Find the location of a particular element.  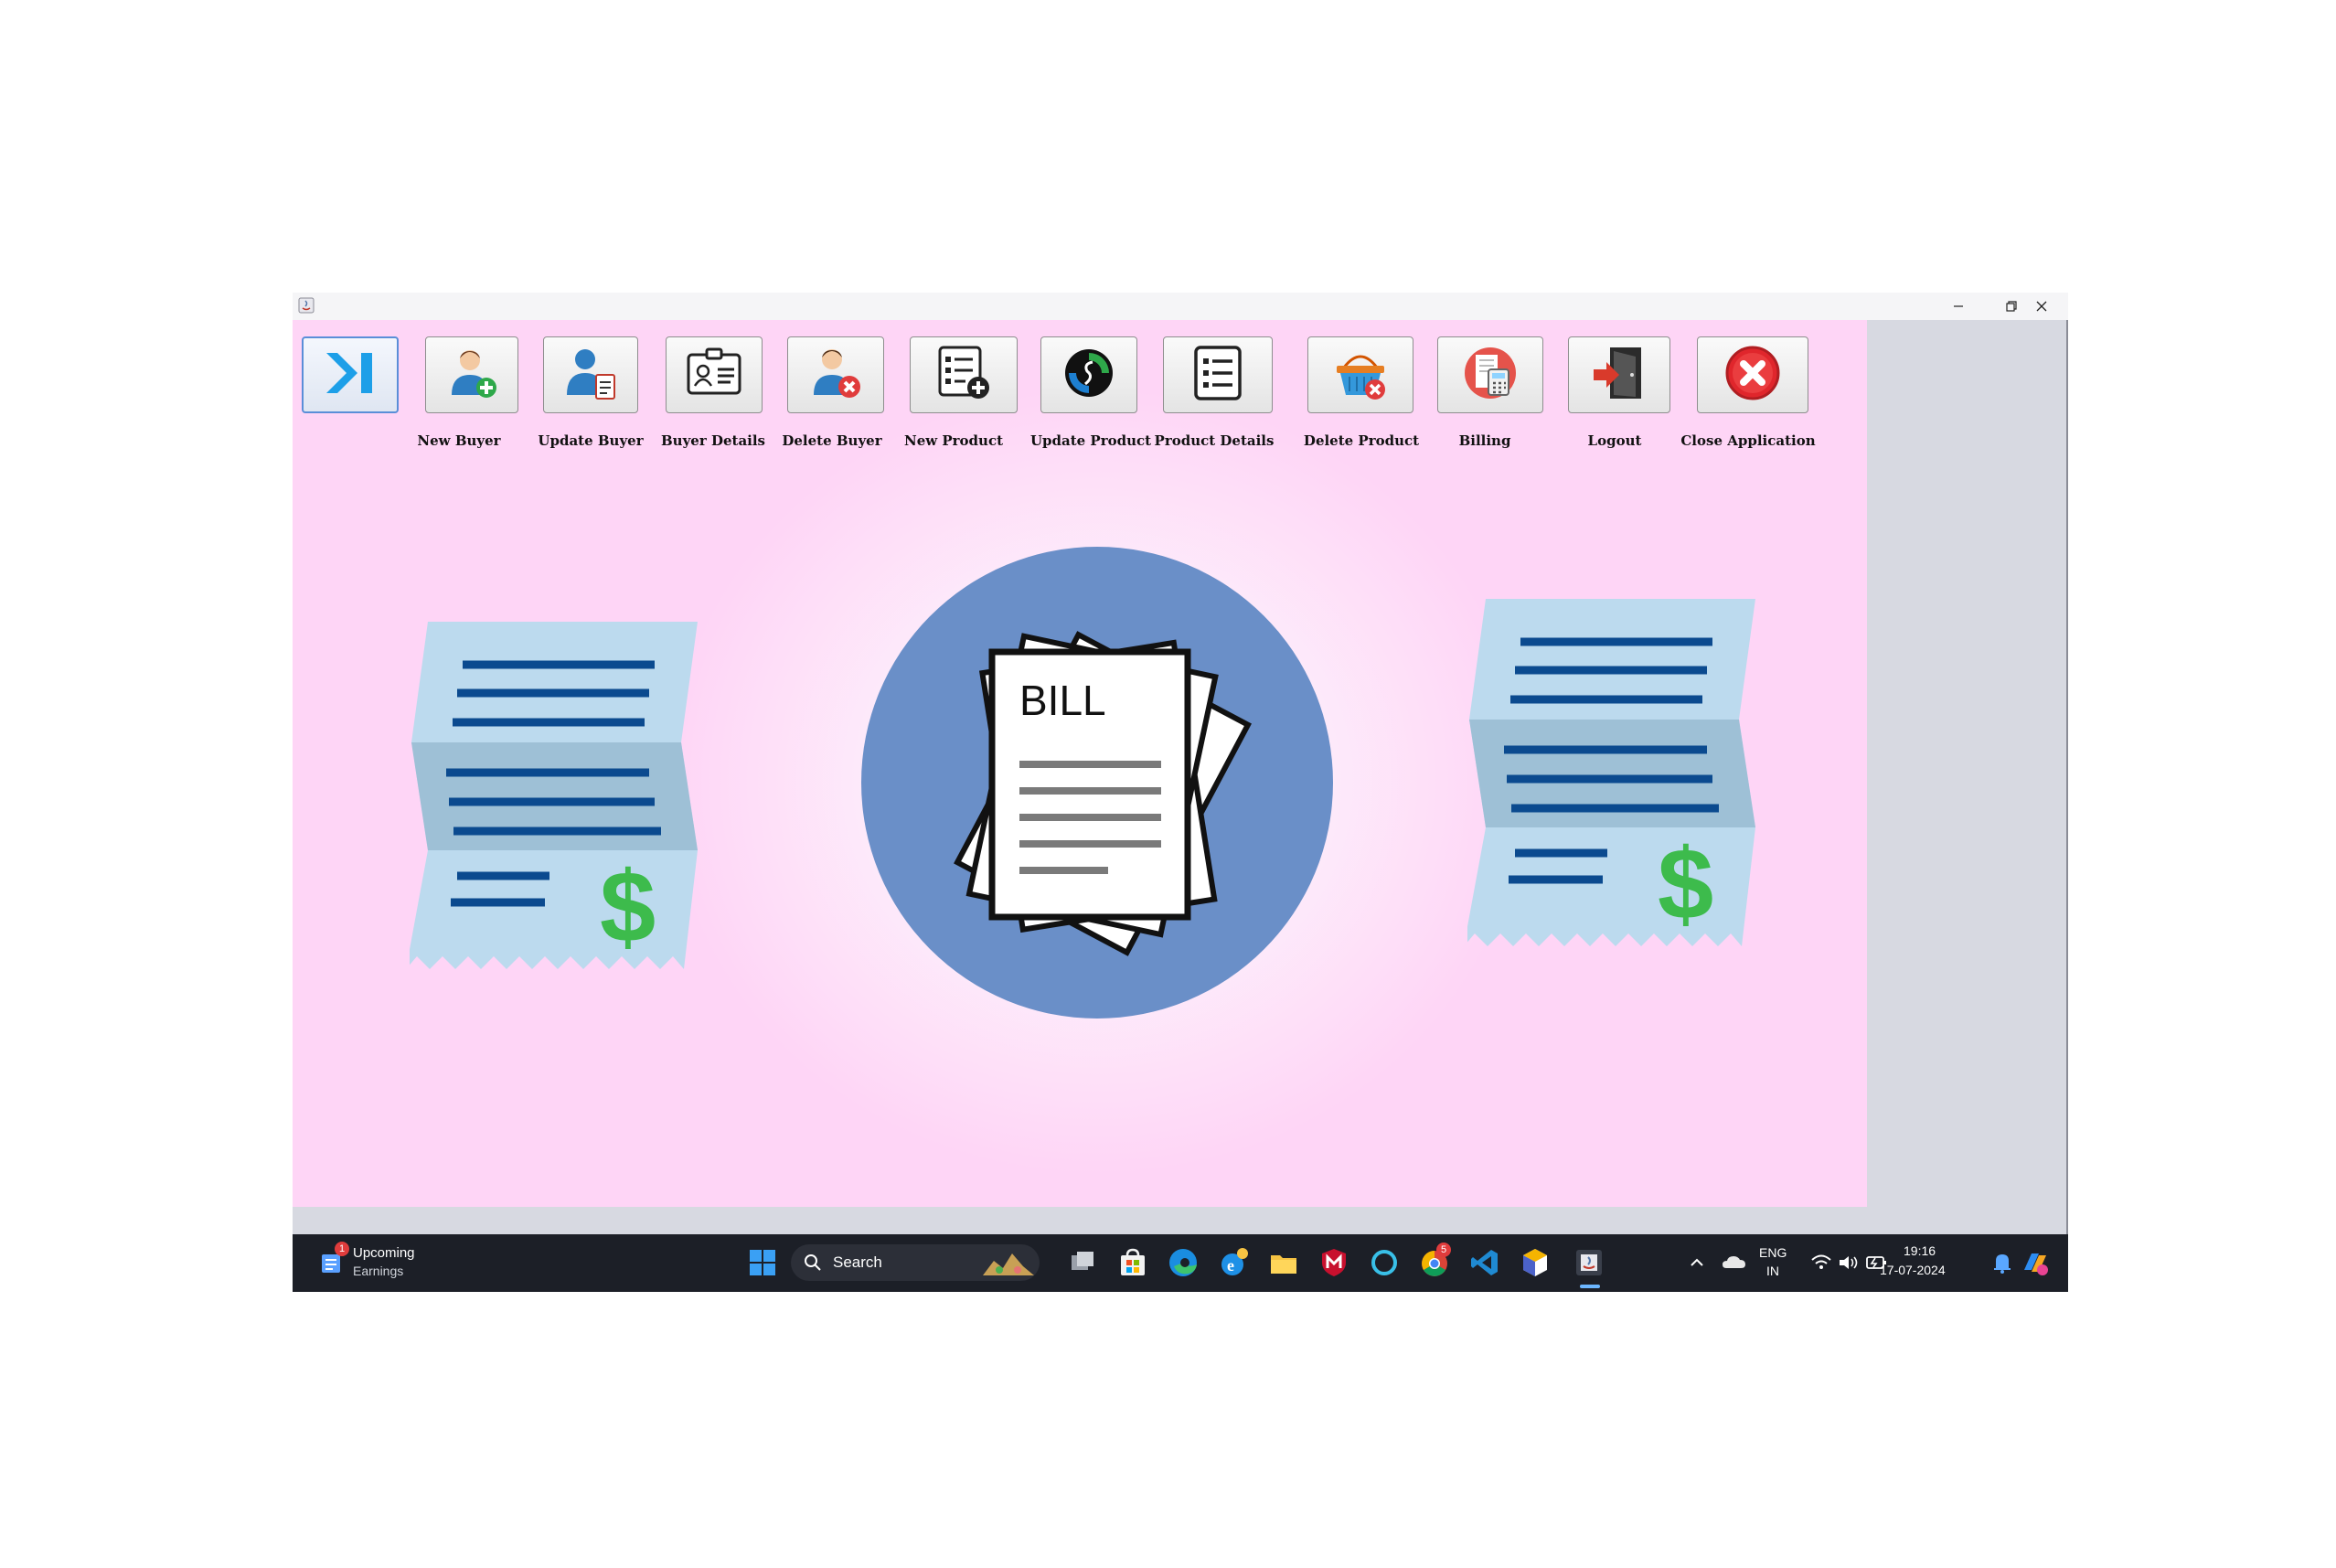

refresh-icon is located at coordinates (1089, 375).